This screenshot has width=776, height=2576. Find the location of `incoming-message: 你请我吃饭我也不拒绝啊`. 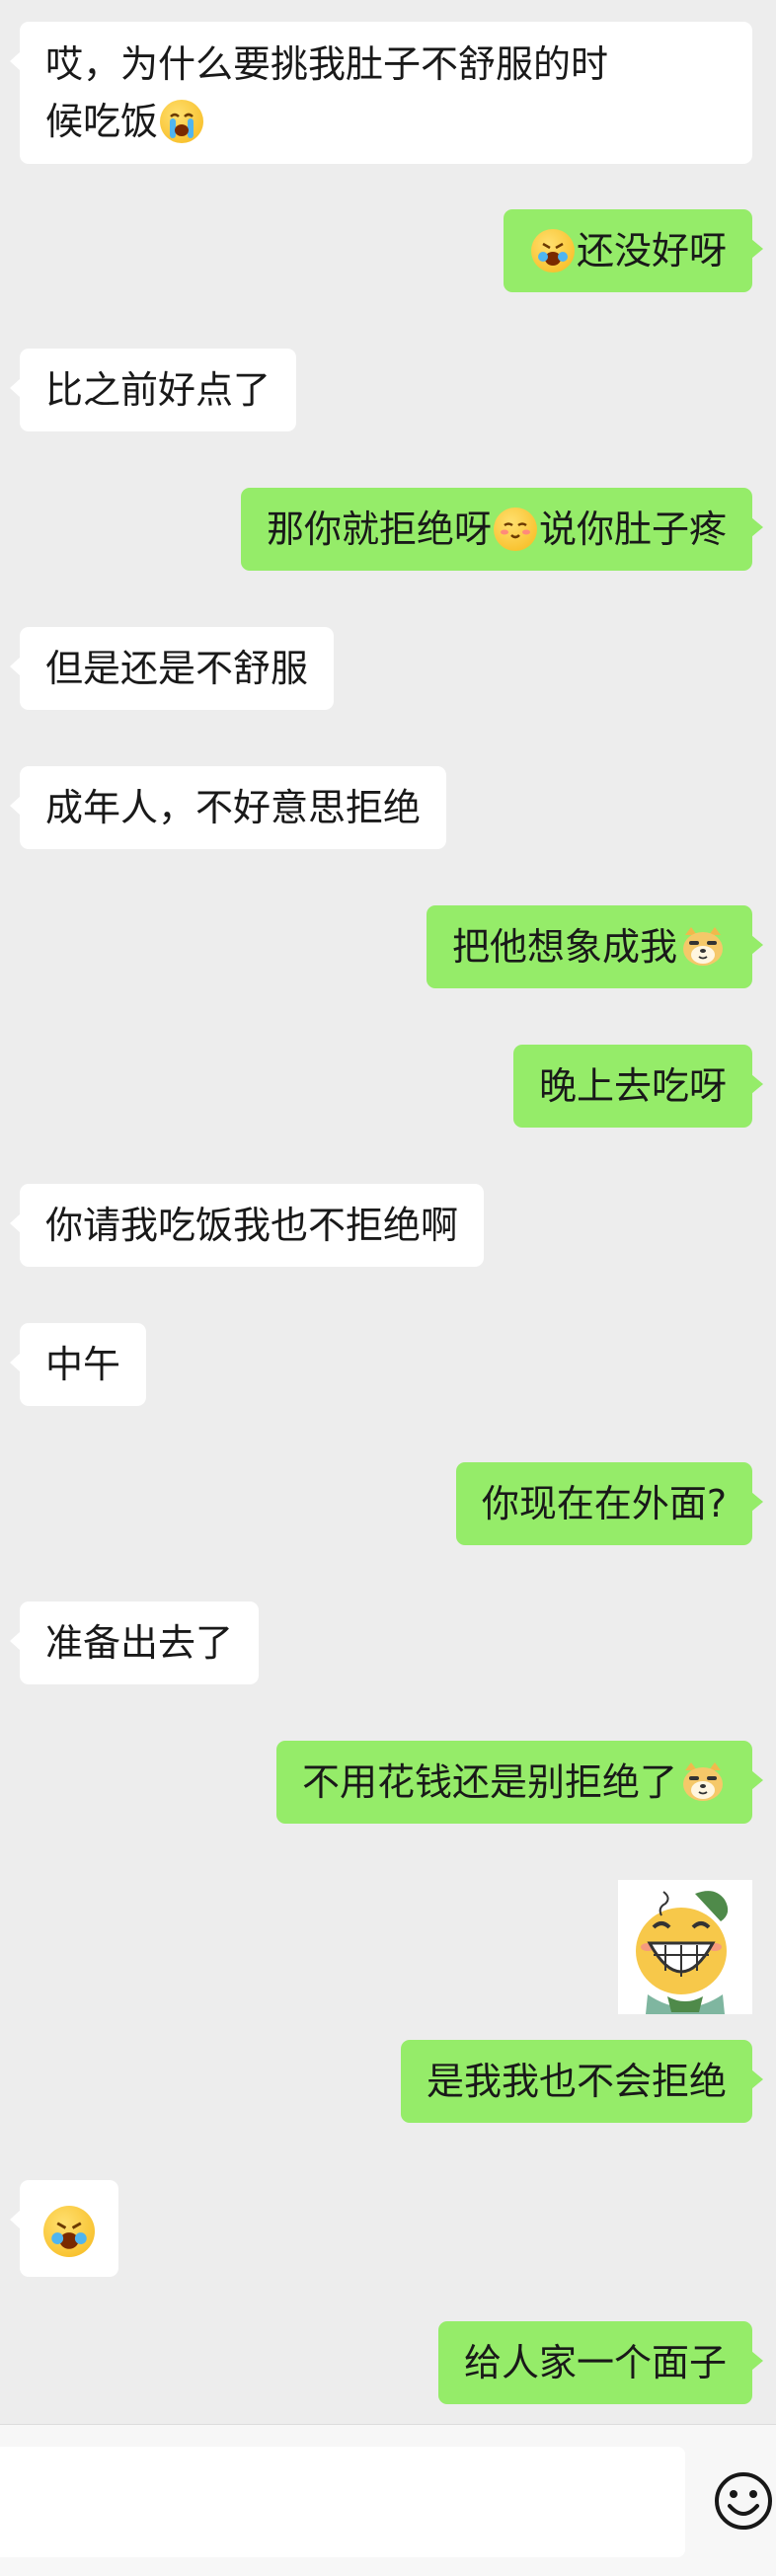

incoming-message: 你请我吃饭我也不拒绝啊 is located at coordinates (247, 1225).